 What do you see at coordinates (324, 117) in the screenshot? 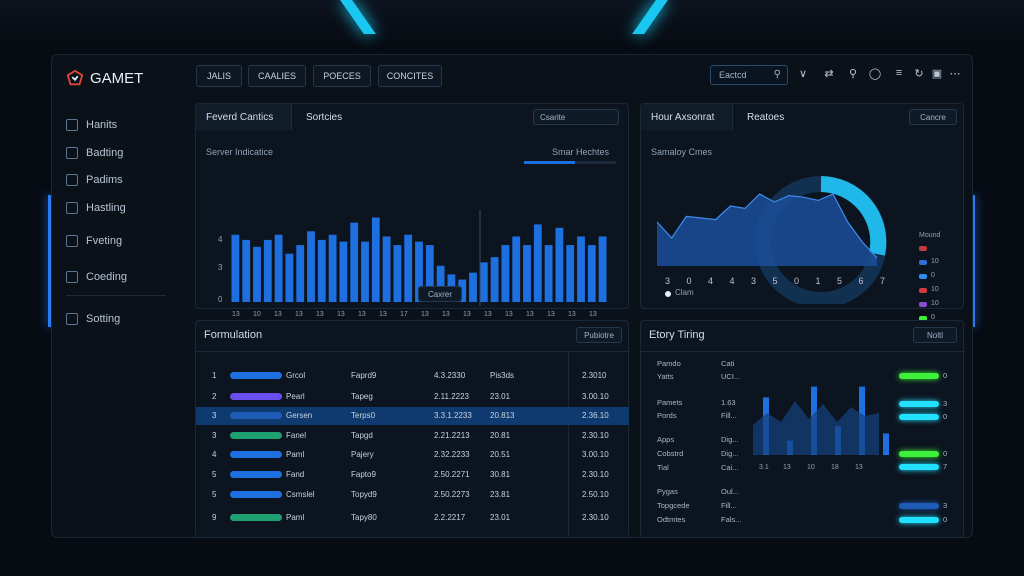
I see `tab-sortcies: Sortcies` at bounding box center [324, 117].